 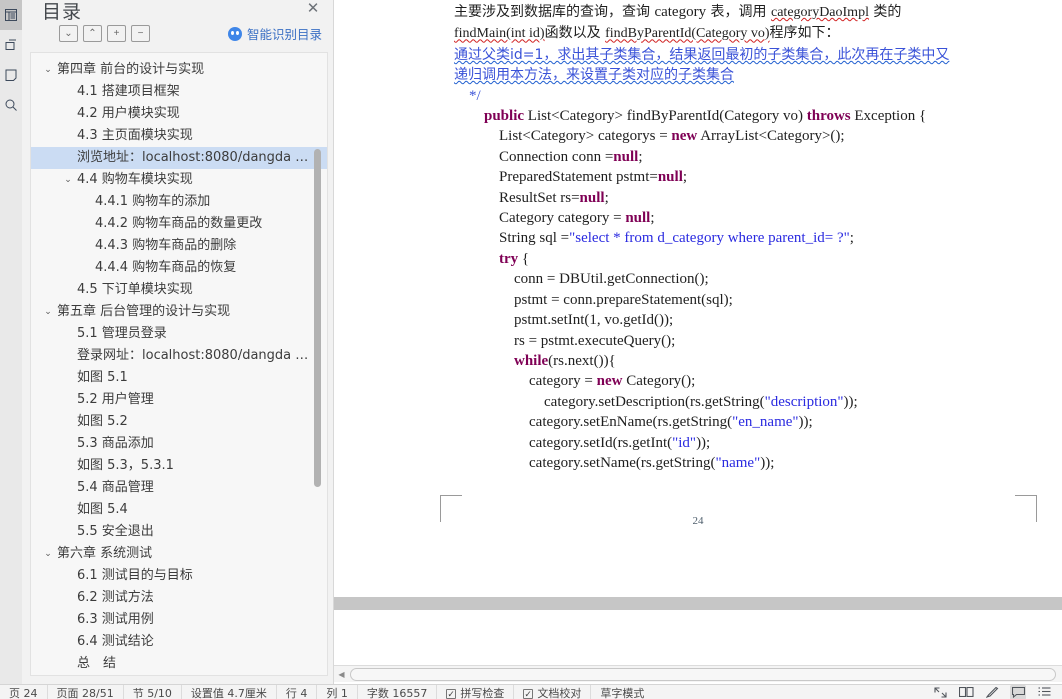 I want to click on search-icon, so click(x=11, y=105).